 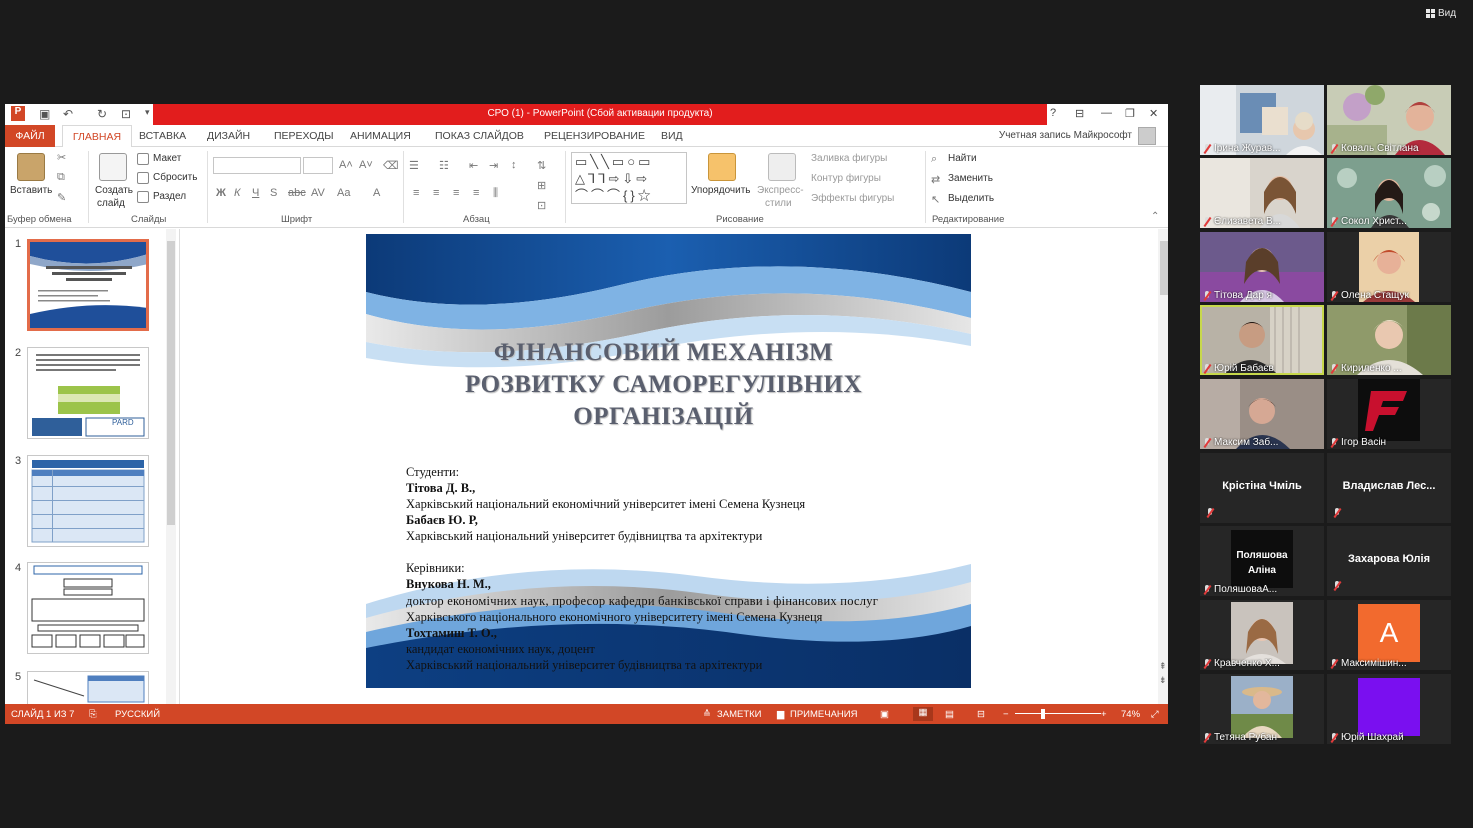 I want to click on tab-view: ВИД, so click(x=672, y=136).